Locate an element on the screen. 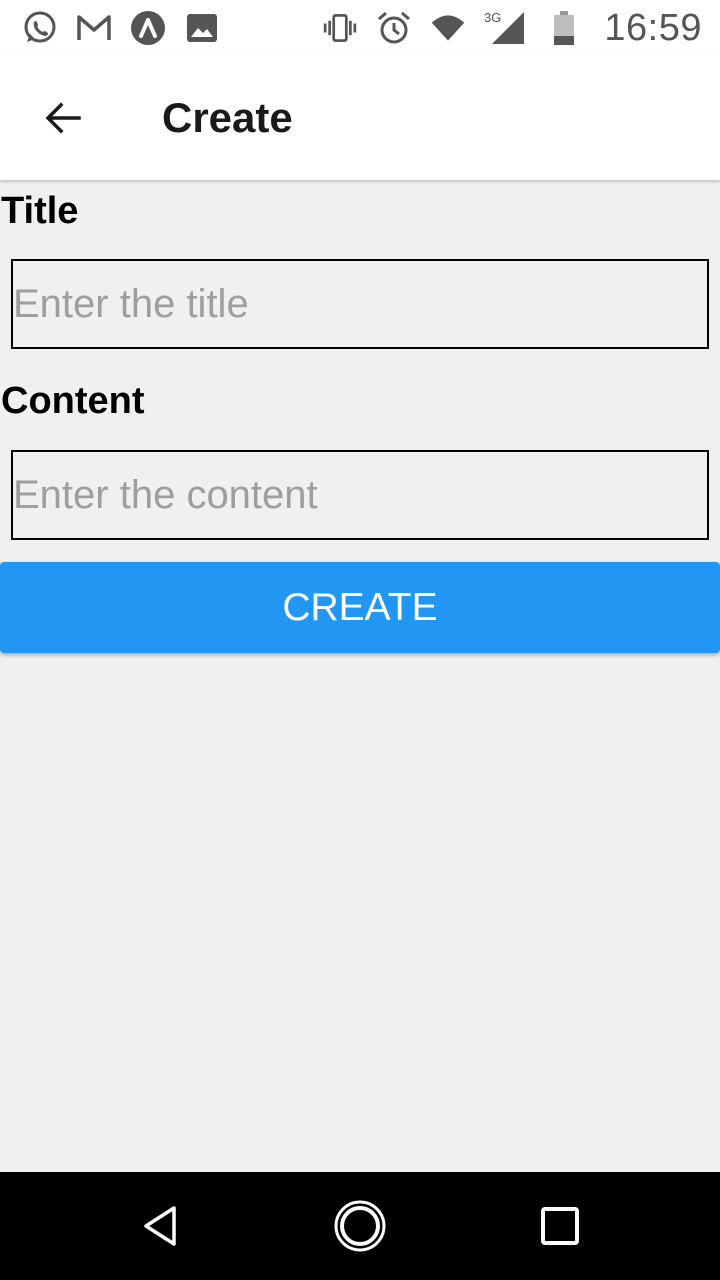  navigation-bar is located at coordinates (360, 1226).